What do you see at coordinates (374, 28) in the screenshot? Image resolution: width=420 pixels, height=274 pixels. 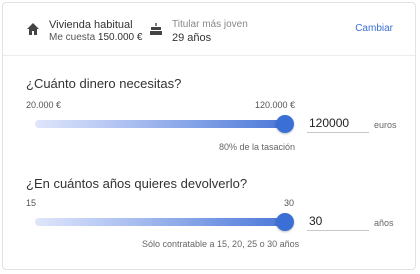 I see `change-link: Cambiar` at bounding box center [374, 28].